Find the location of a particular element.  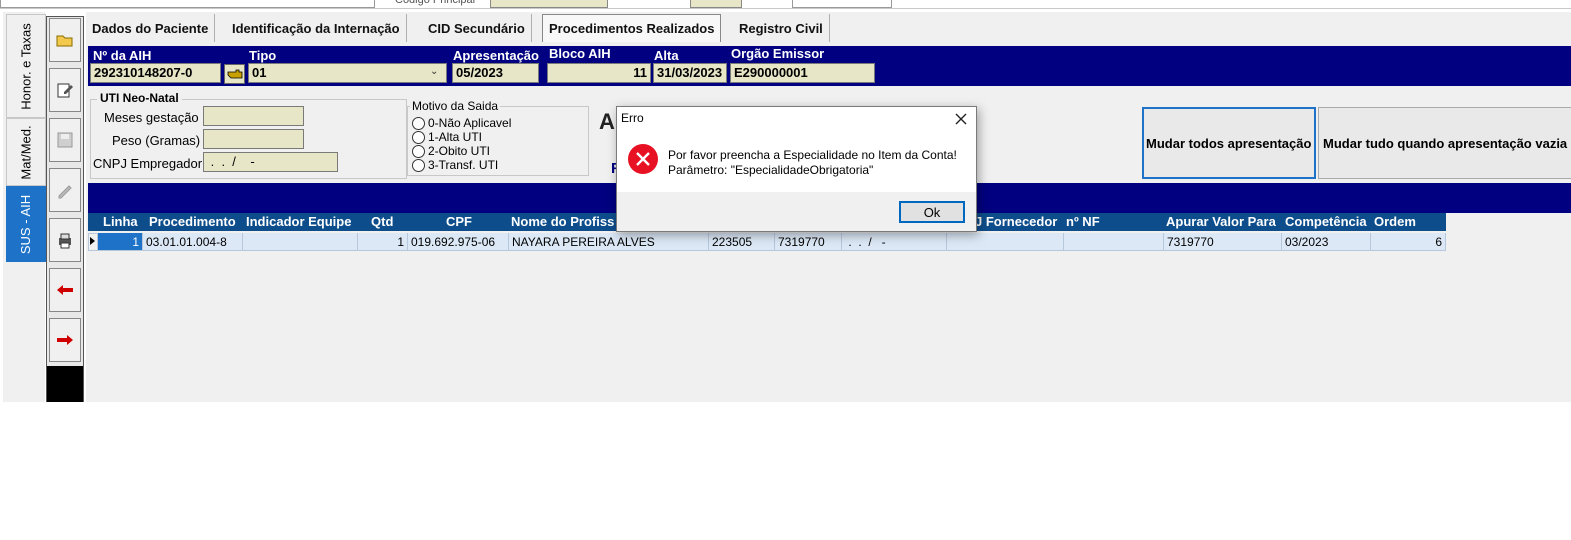

arrow-right-icon is located at coordinates (65, 340).